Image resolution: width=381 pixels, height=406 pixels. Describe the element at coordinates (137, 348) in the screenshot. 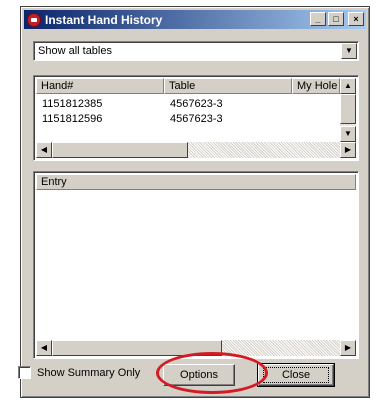

I see `entry-scroll-thumb` at that location.